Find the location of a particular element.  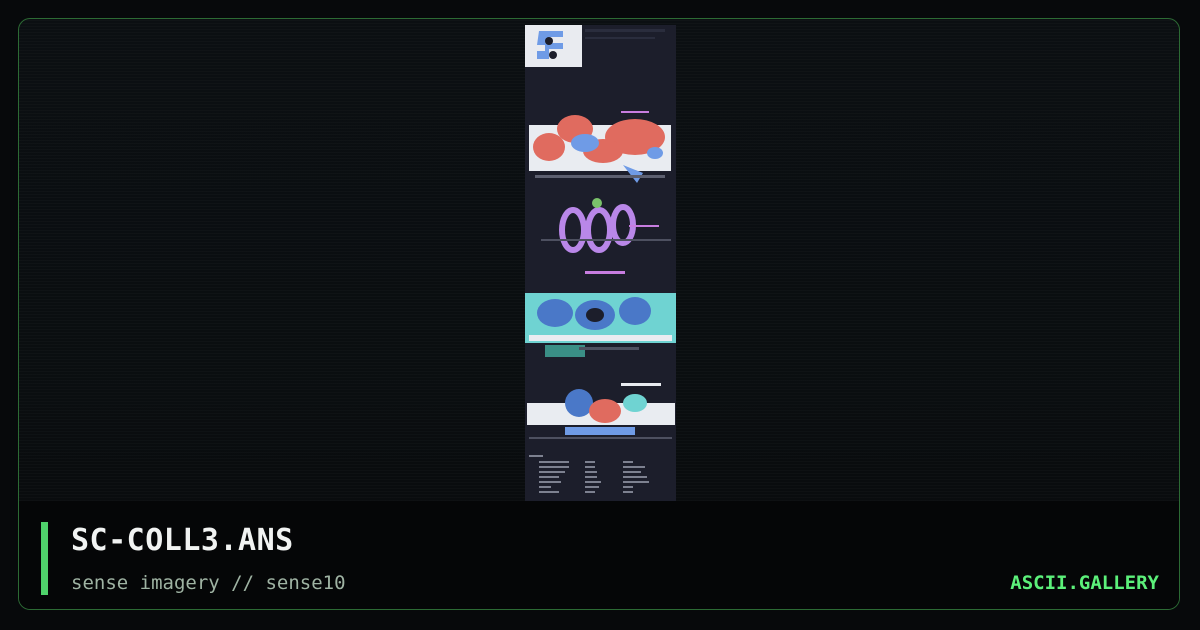

ansi-art-thumbnail is located at coordinates (600, 263).